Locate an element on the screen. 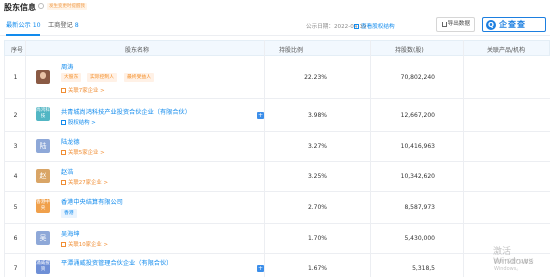  qichacha-logo: Q 企查查 is located at coordinates (514, 24).